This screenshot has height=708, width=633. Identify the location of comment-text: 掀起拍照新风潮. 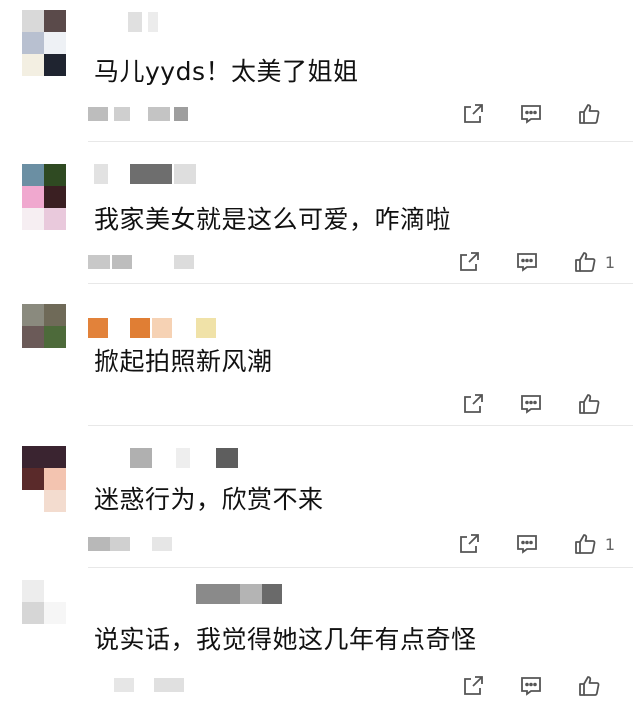
(183, 361).